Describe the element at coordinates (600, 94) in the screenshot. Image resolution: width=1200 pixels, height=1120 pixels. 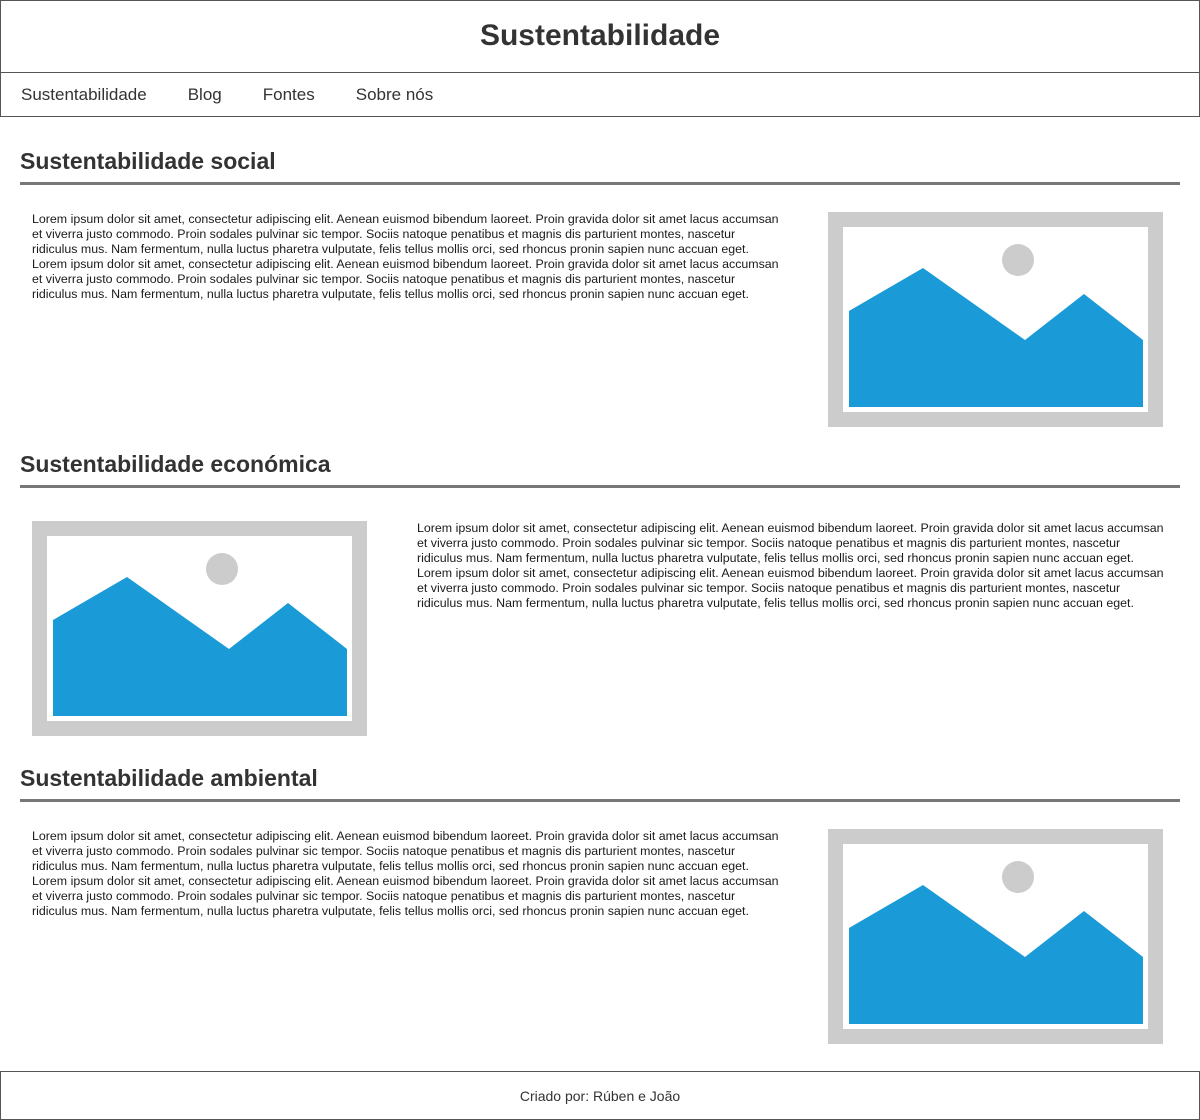
I see `main-nav: Sustentabilidade Blog Fontes Sobre nós` at that location.